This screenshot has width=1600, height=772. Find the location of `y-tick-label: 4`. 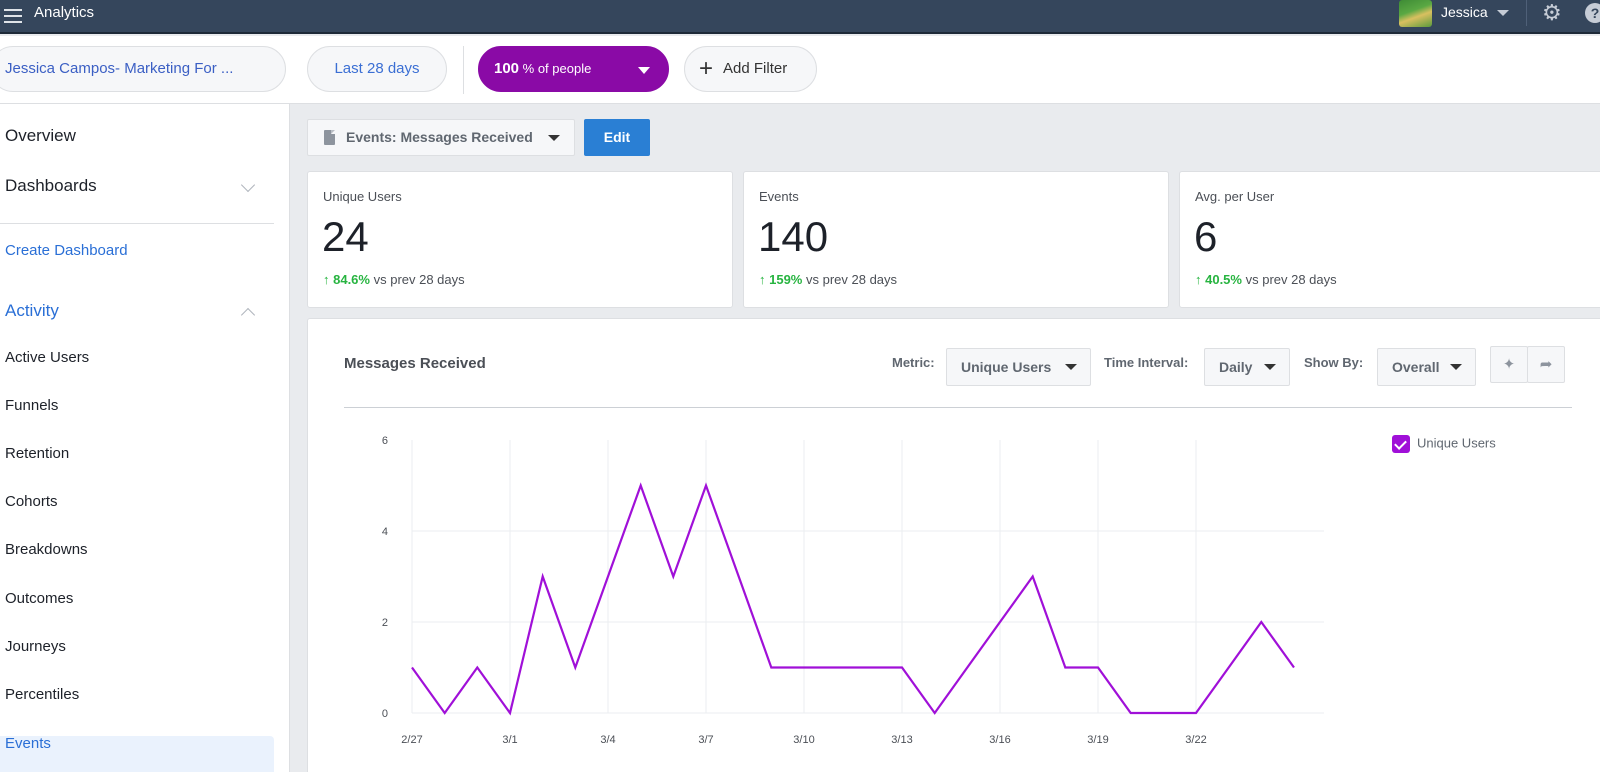

y-tick-label: 4 is located at coordinates (385, 532).